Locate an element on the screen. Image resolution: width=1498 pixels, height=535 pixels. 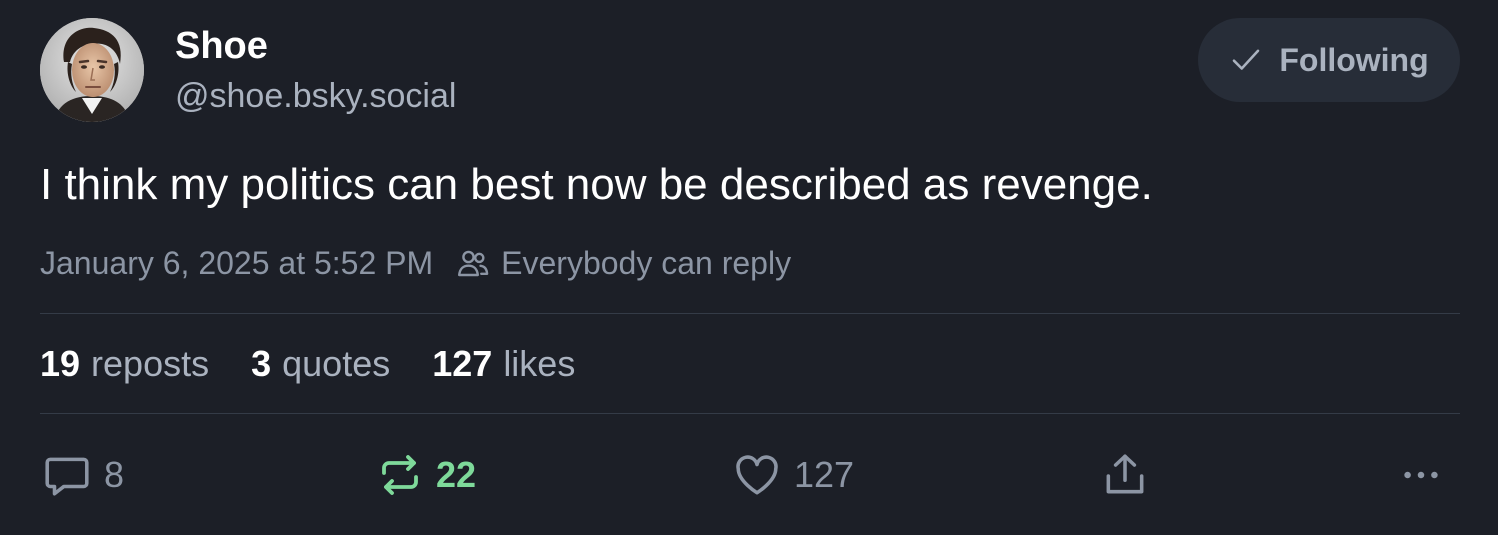
engagement-stats: 19 reposts 3 quotes 127 likes is located at coordinates (328, 364).